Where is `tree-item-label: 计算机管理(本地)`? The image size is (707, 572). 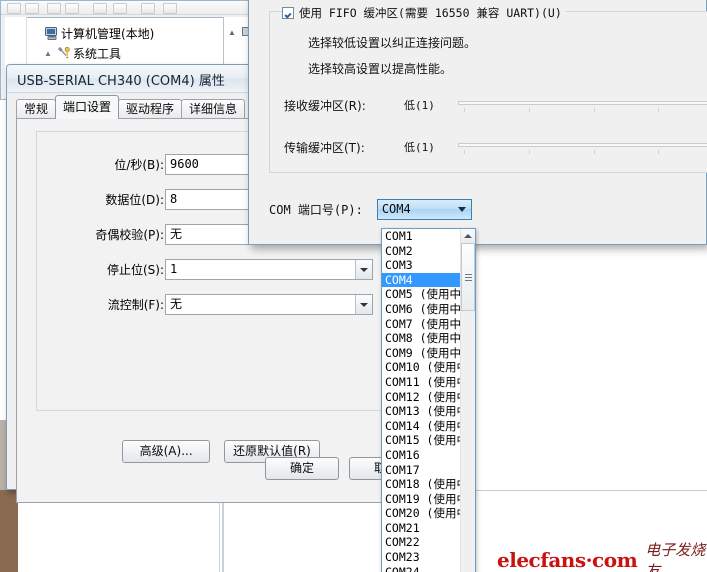
tree-item-label: 计算机管理(本地) is located at coordinates (108, 33).